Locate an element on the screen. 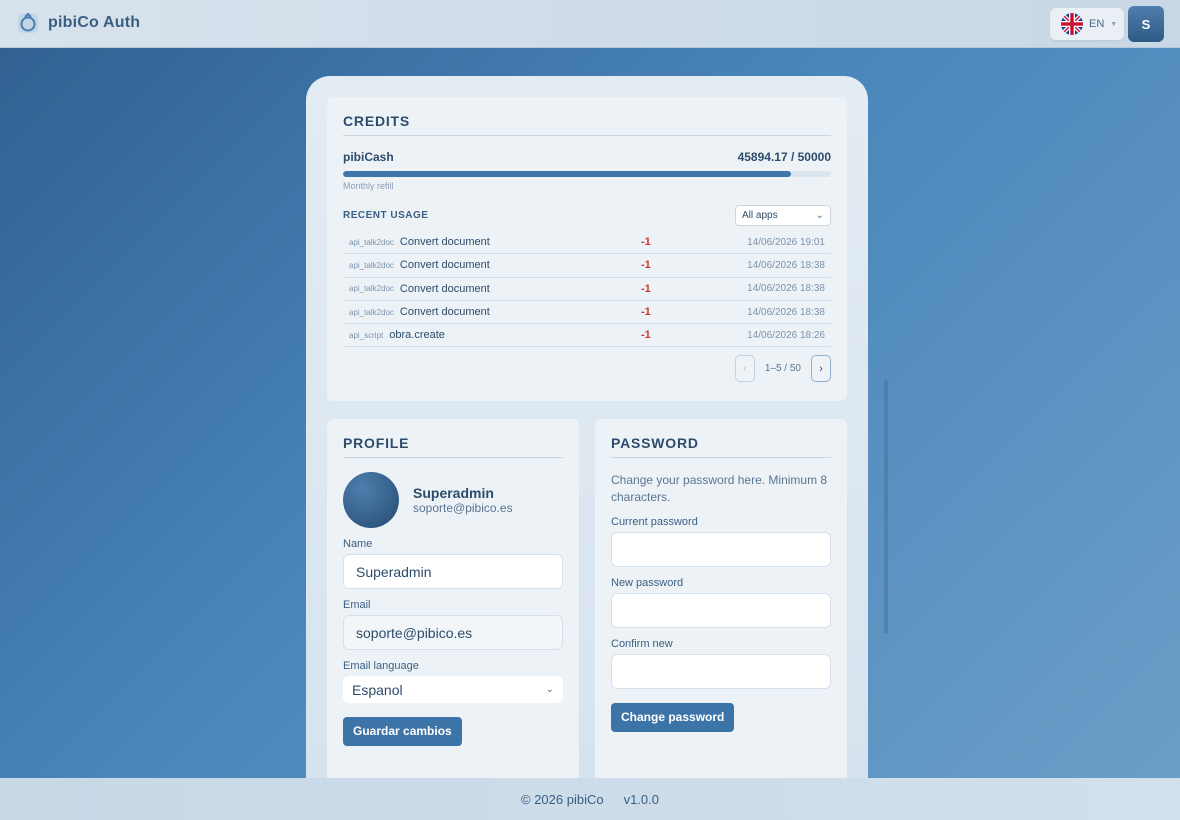  current-password-label: Current password is located at coordinates (654, 522).